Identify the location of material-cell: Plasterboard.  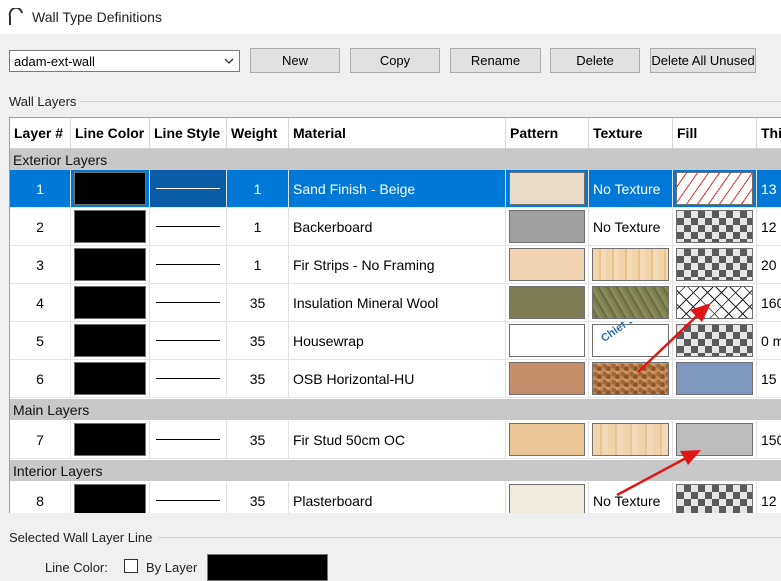
(397, 497).